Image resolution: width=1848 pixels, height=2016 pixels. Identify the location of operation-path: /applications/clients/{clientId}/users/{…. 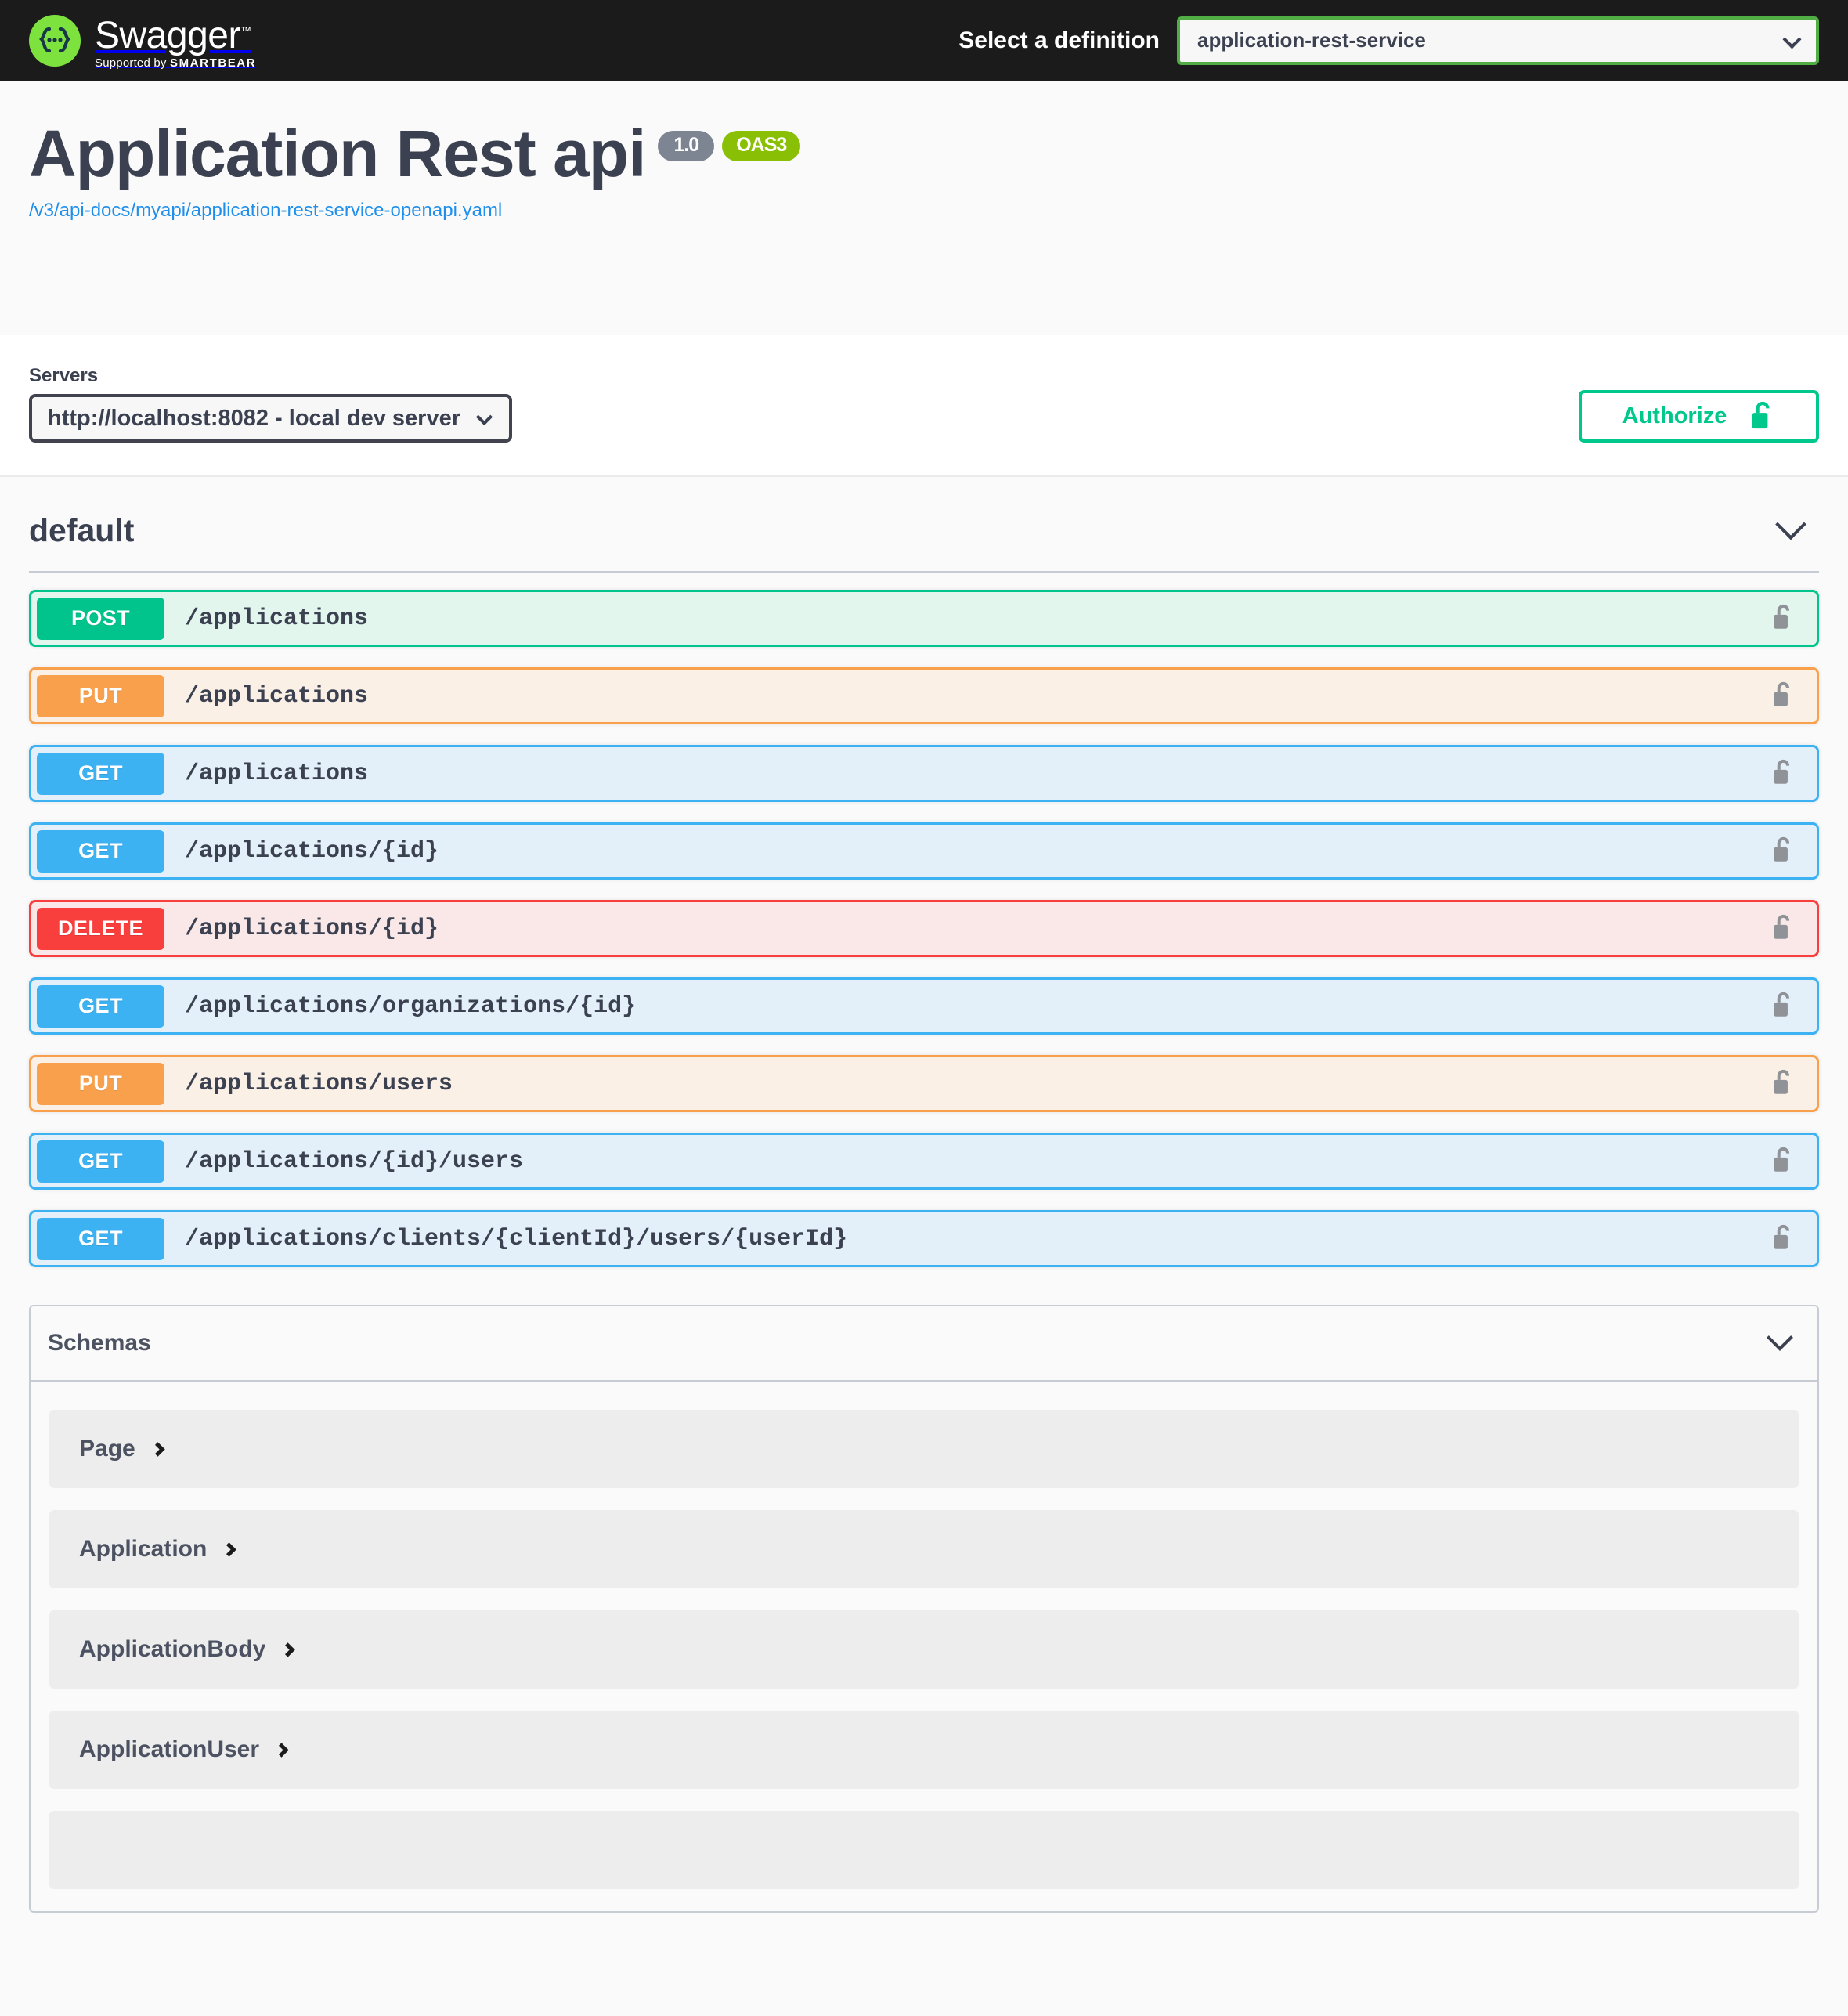
(516, 1238).